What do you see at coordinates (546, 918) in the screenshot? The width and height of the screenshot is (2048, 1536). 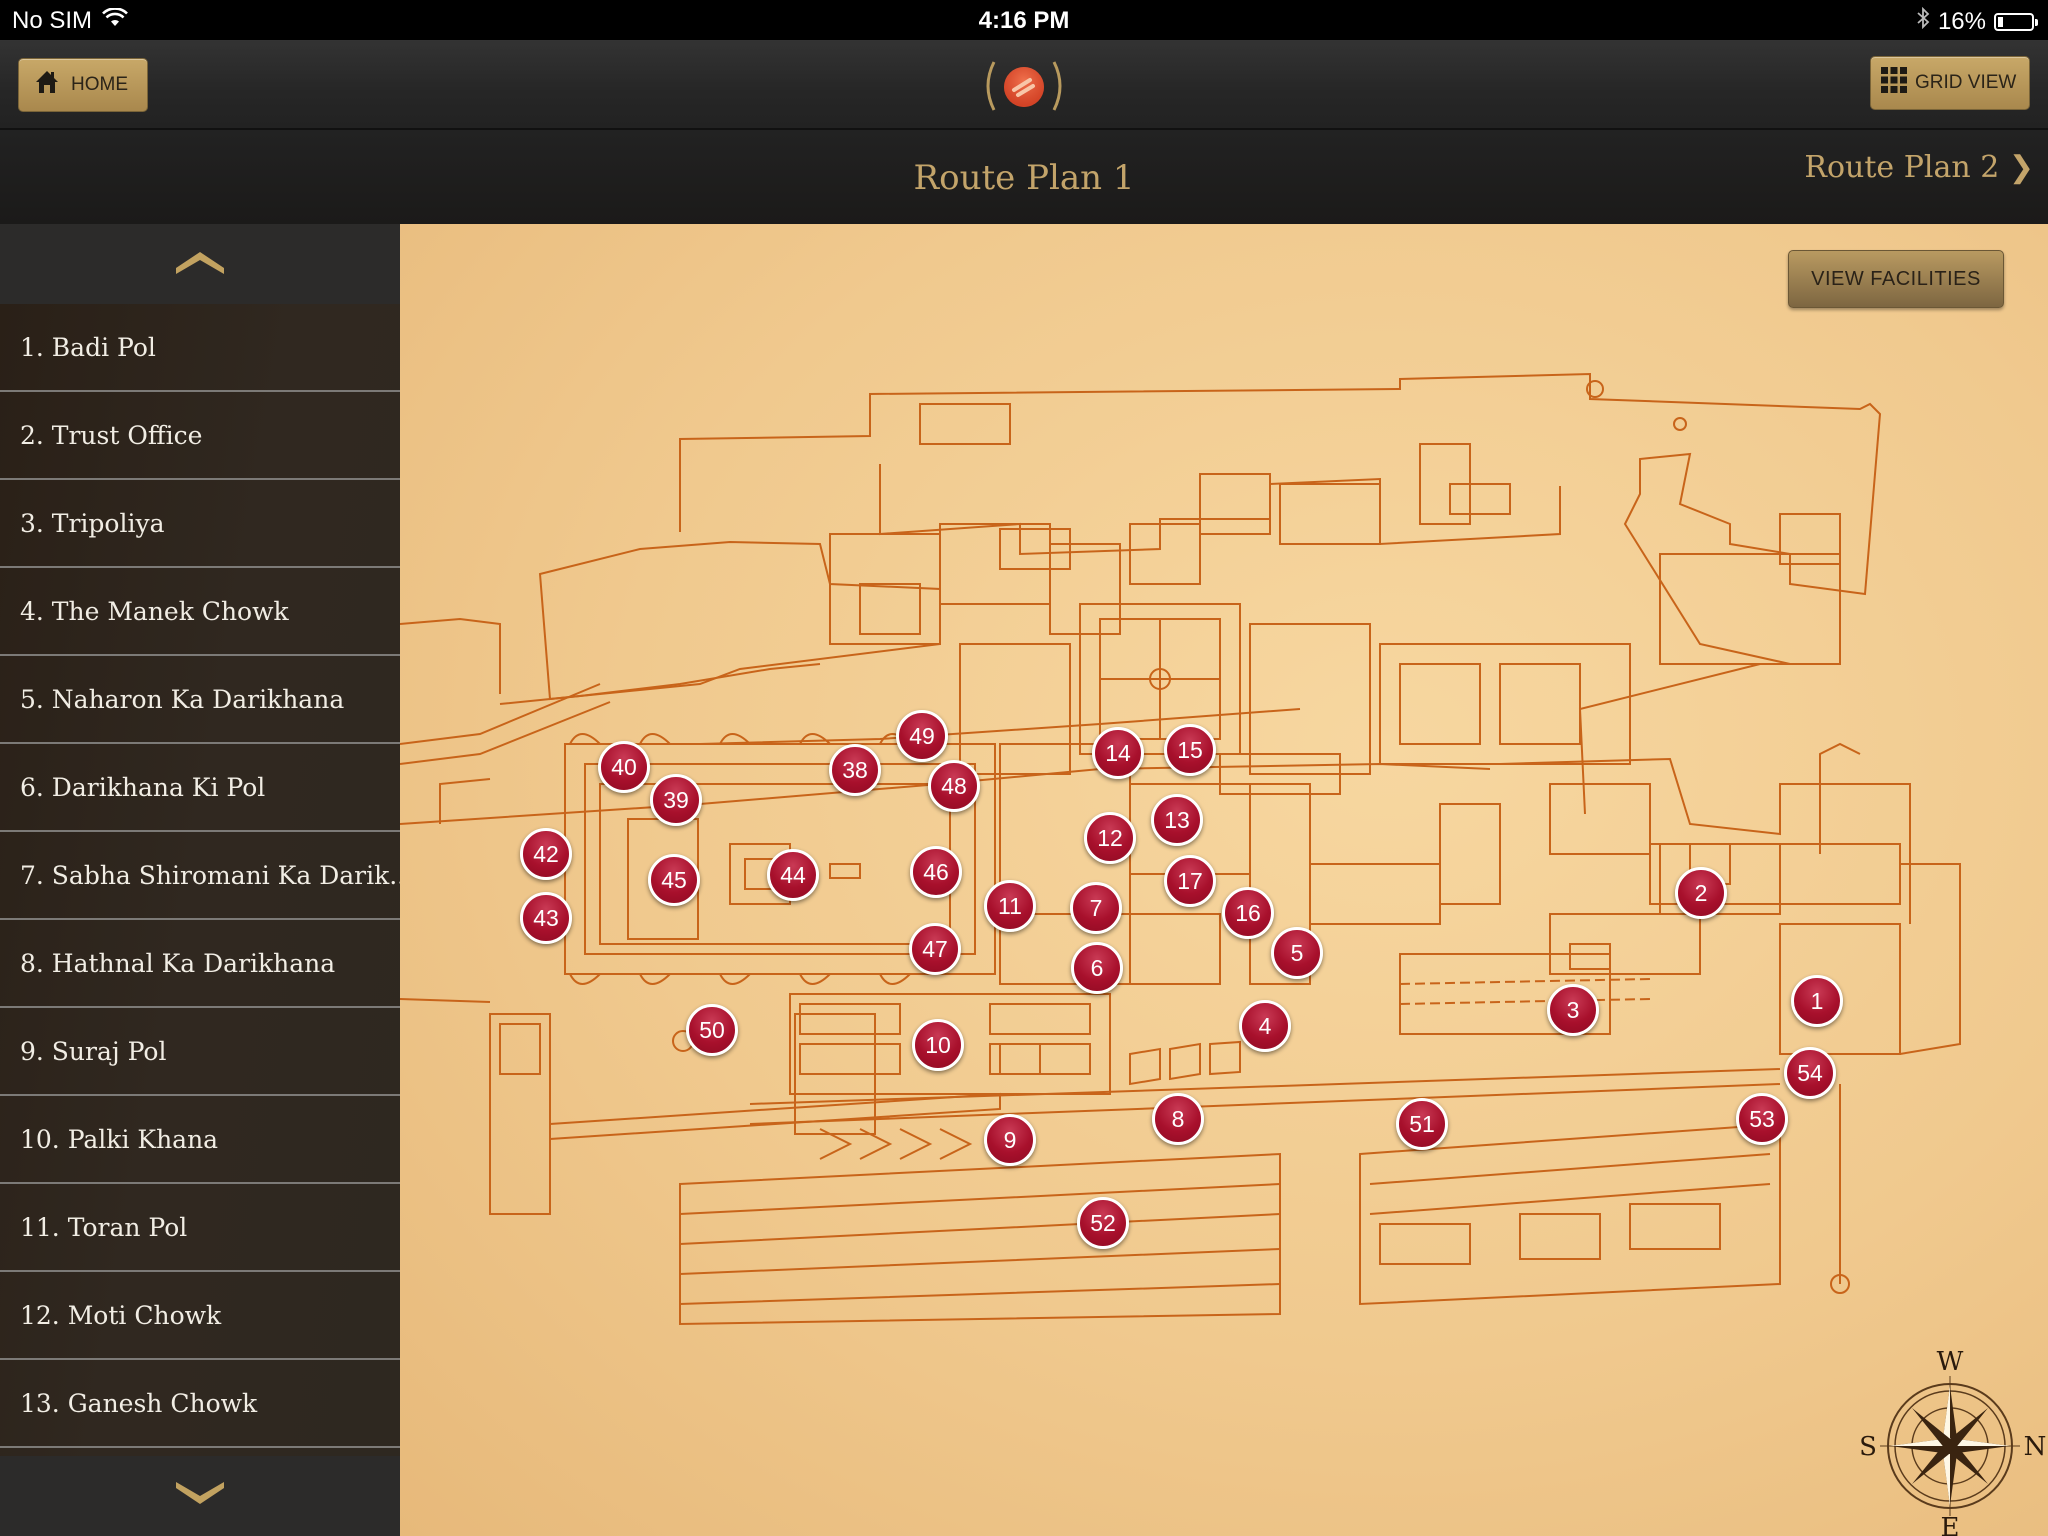 I see `map-marker-43: 43` at bounding box center [546, 918].